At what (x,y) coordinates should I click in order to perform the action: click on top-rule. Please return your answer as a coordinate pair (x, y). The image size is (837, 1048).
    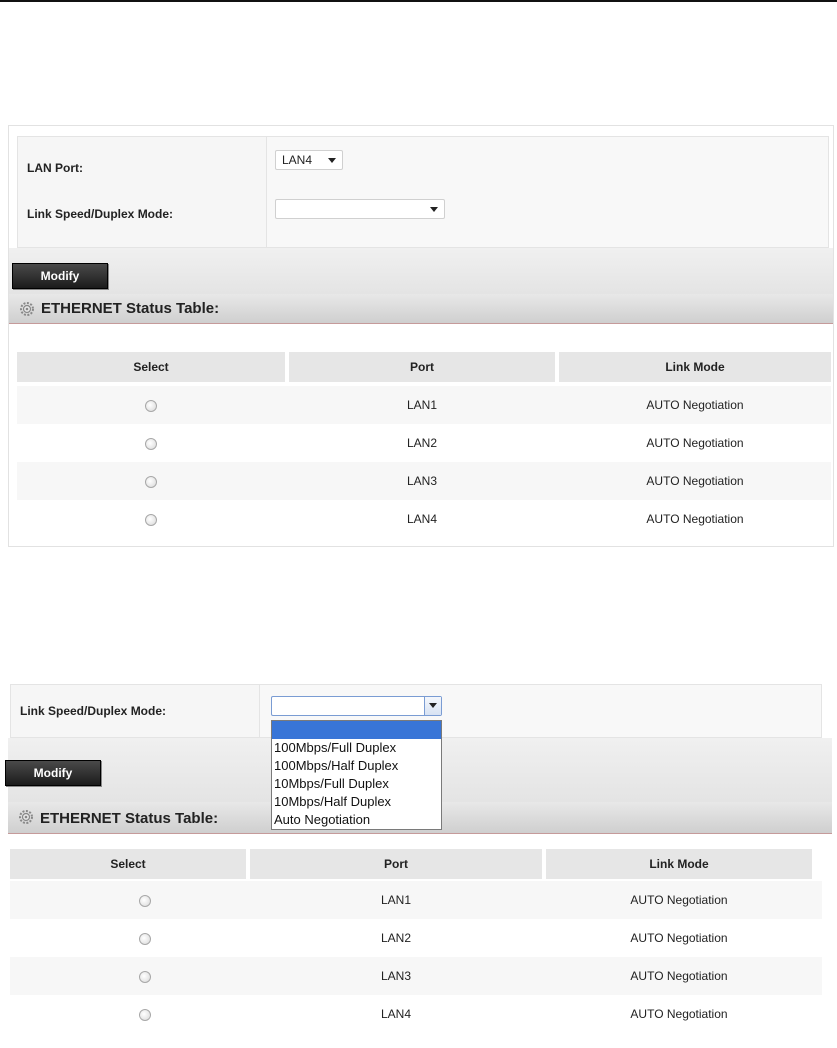
    Looking at the image, I should click on (418, 1).